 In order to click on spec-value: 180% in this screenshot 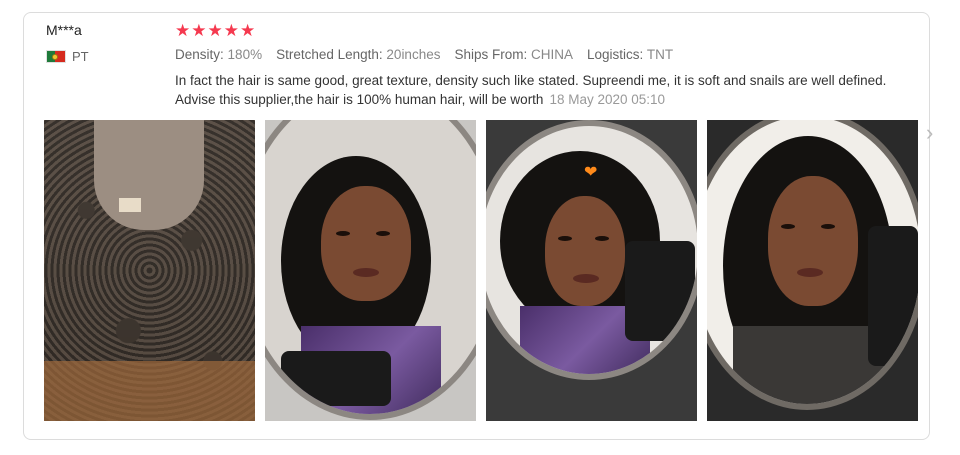, I will do `click(245, 54)`.